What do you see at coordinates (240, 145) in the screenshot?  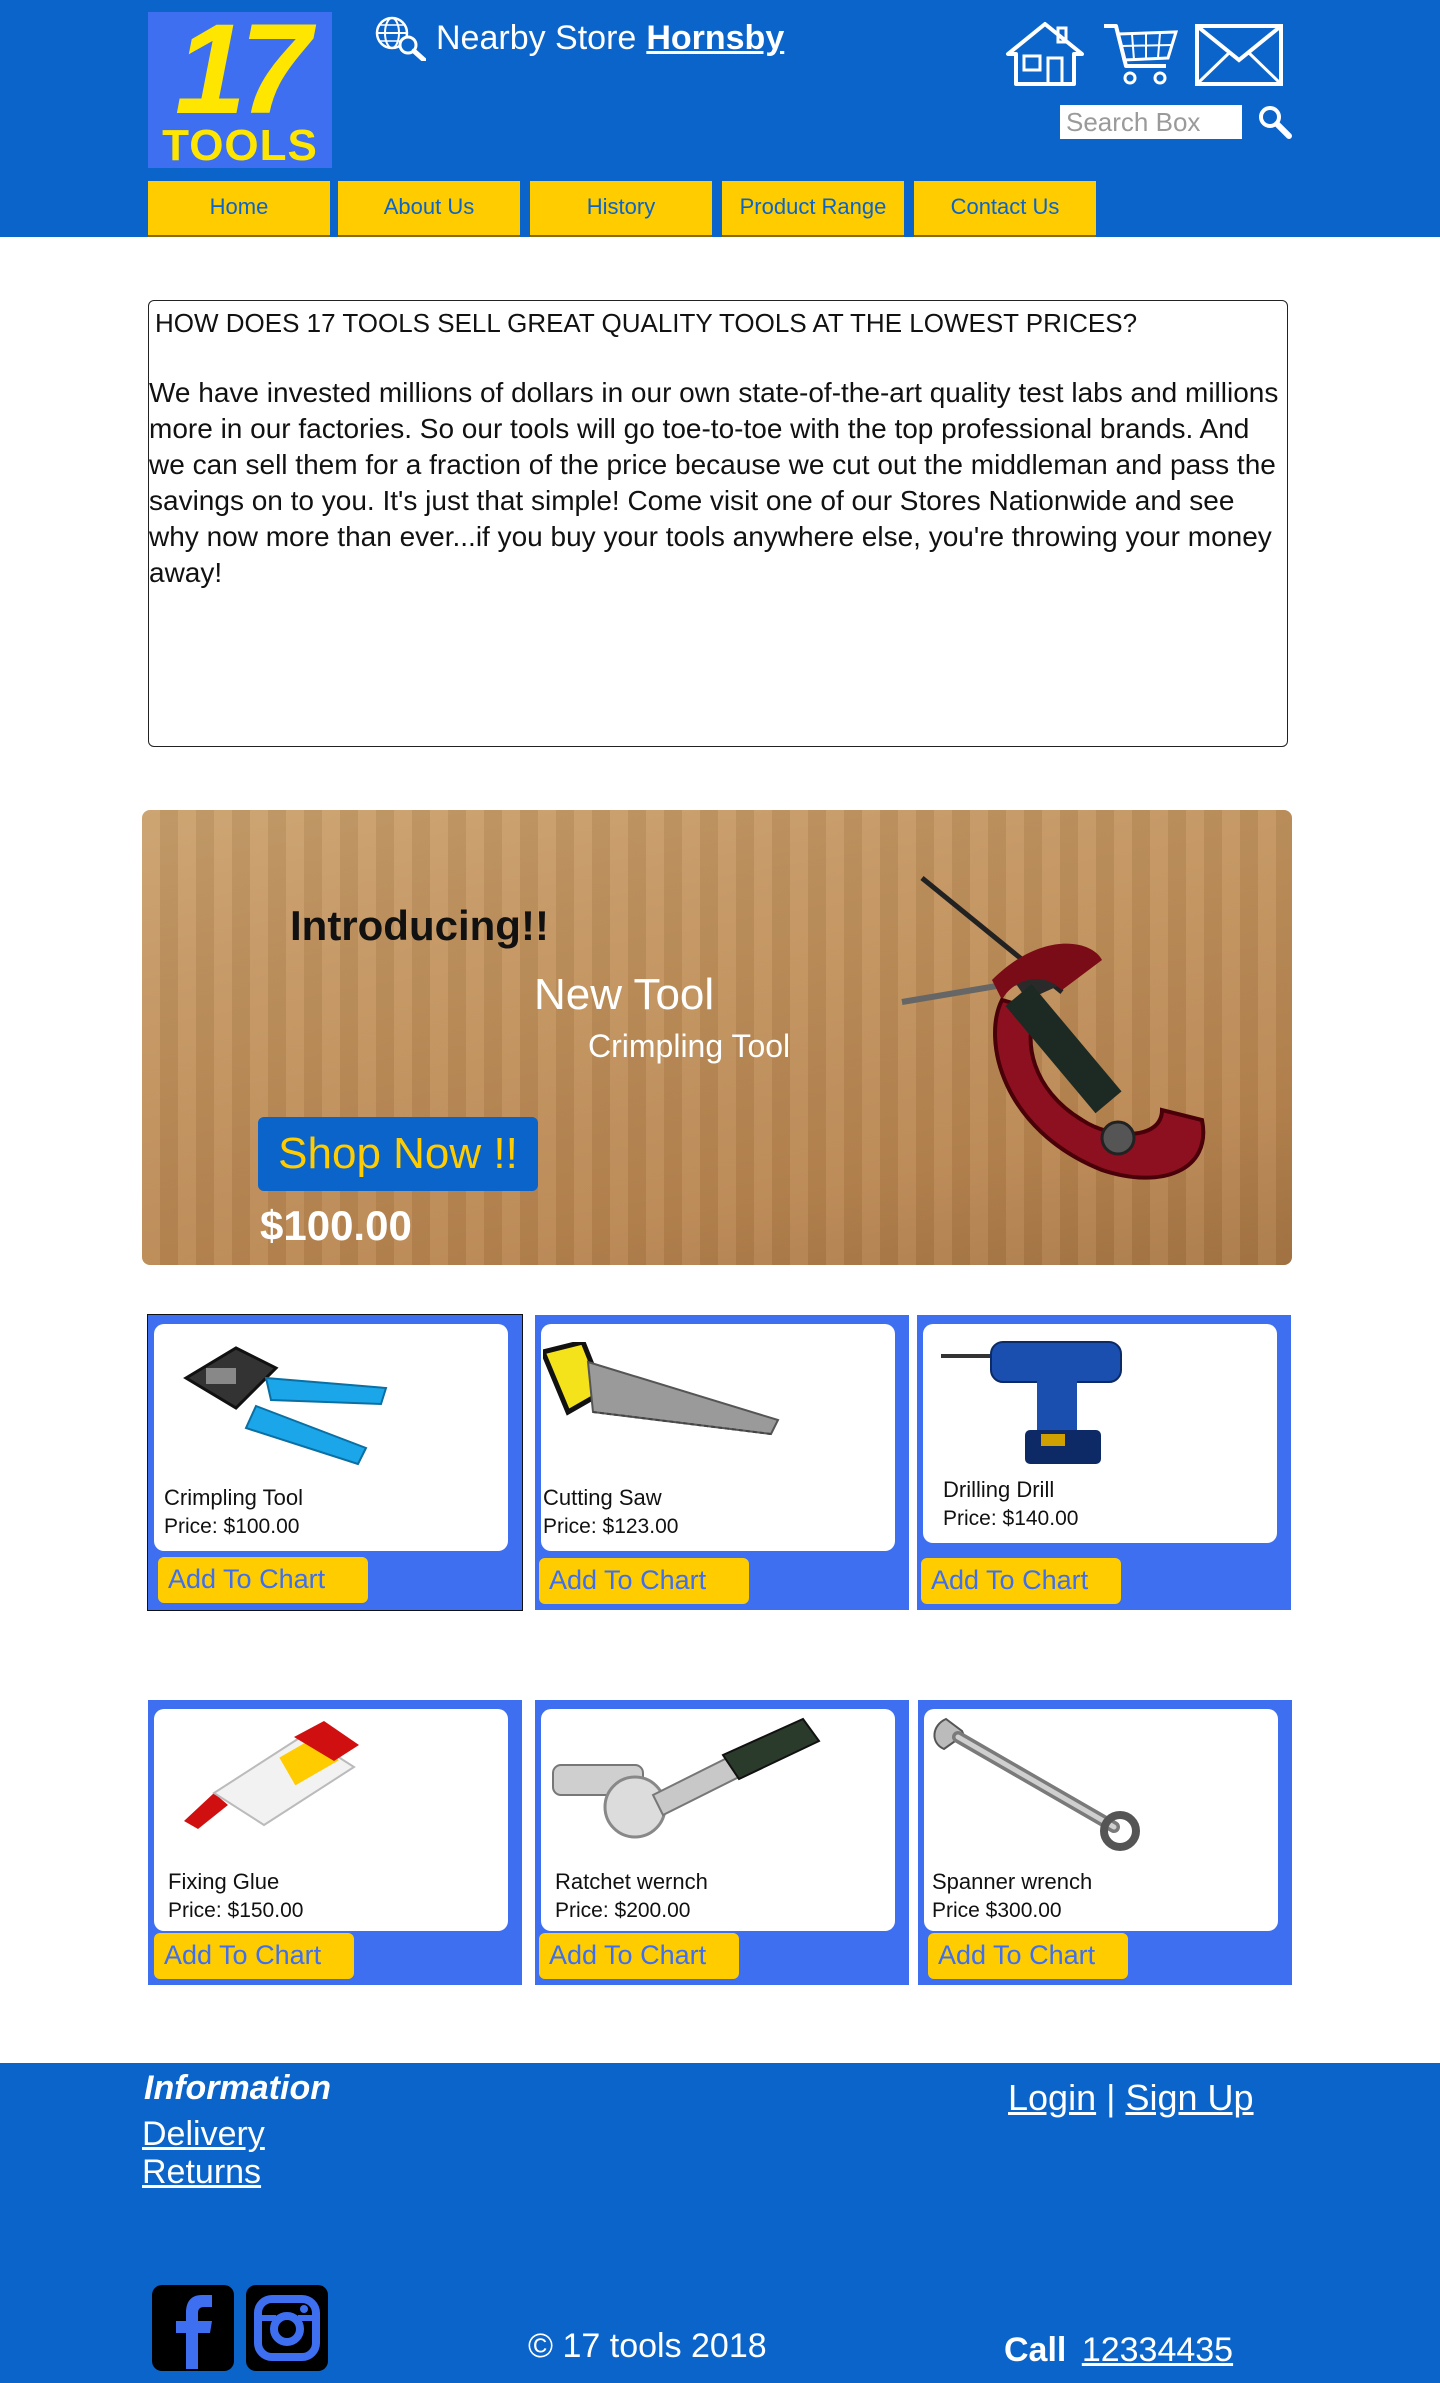 I see `logo-word: TOOLS` at bounding box center [240, 145].